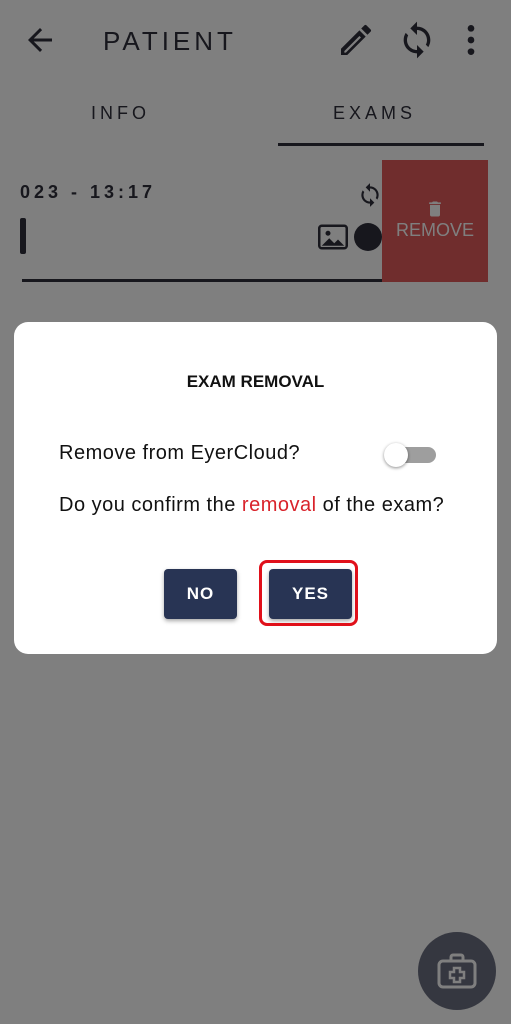 The image size is (511, 1024). I want to click on confirm-text-end: of the exam?, so click(380, 505).